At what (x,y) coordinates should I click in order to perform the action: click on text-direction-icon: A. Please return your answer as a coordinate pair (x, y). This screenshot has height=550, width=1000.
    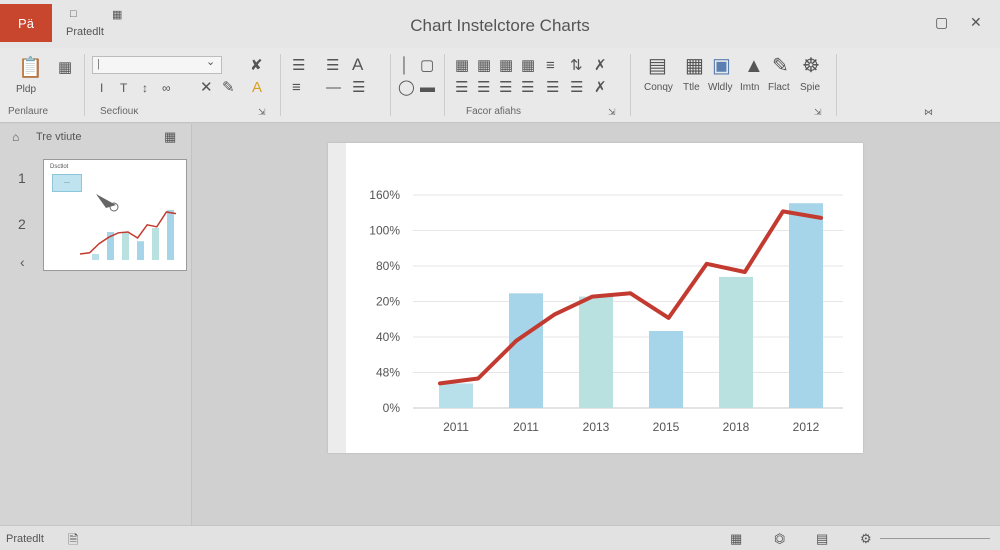
    Looking at the image, I should click on (357, 64).